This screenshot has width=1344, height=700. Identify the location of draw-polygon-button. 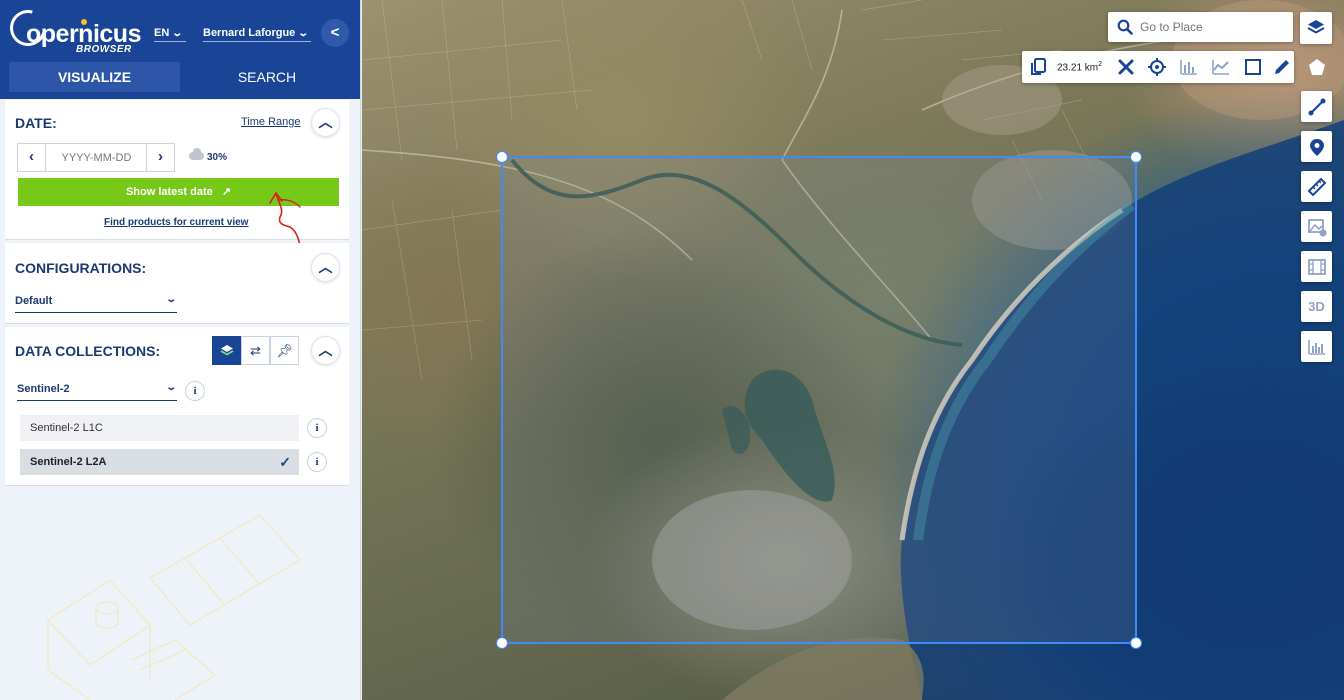
(1316, 66).